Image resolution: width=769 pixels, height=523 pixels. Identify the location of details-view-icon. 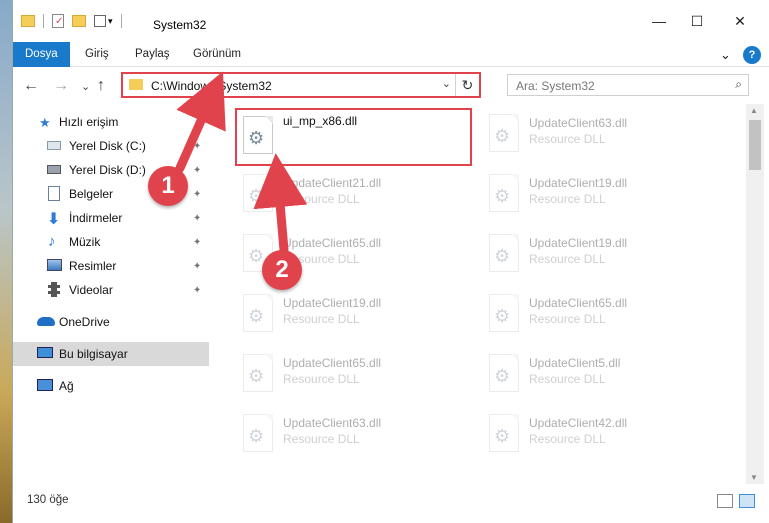
(725, 501).